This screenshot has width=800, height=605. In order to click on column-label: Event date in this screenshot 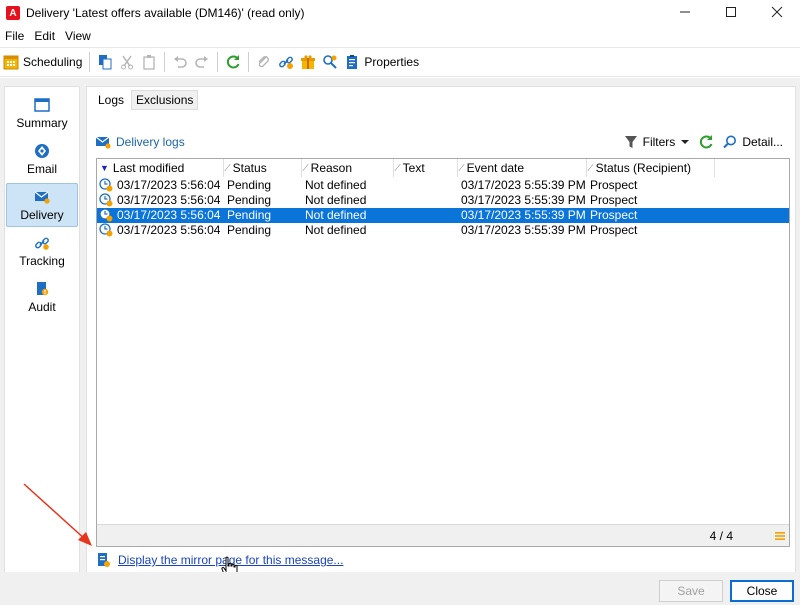, I will do `click(495, 168)`.